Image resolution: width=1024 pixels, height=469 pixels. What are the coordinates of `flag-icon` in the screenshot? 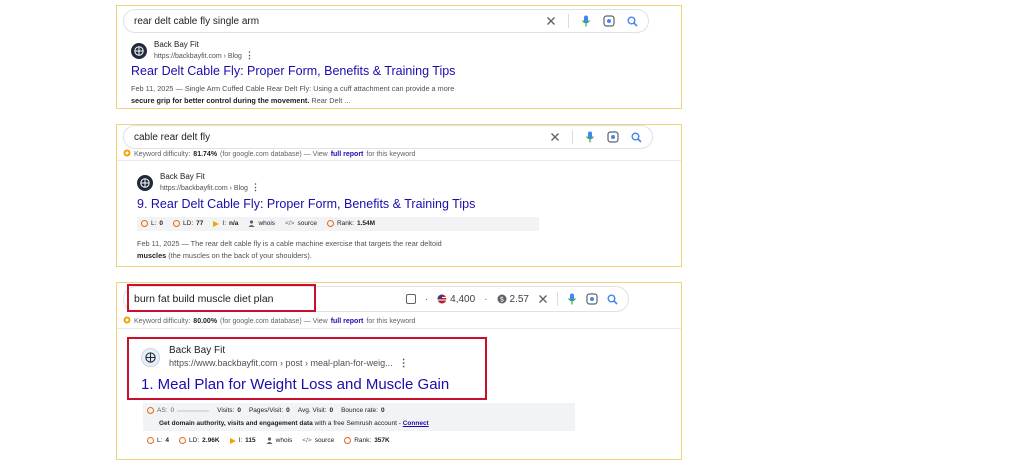 It's located at (442, 299).